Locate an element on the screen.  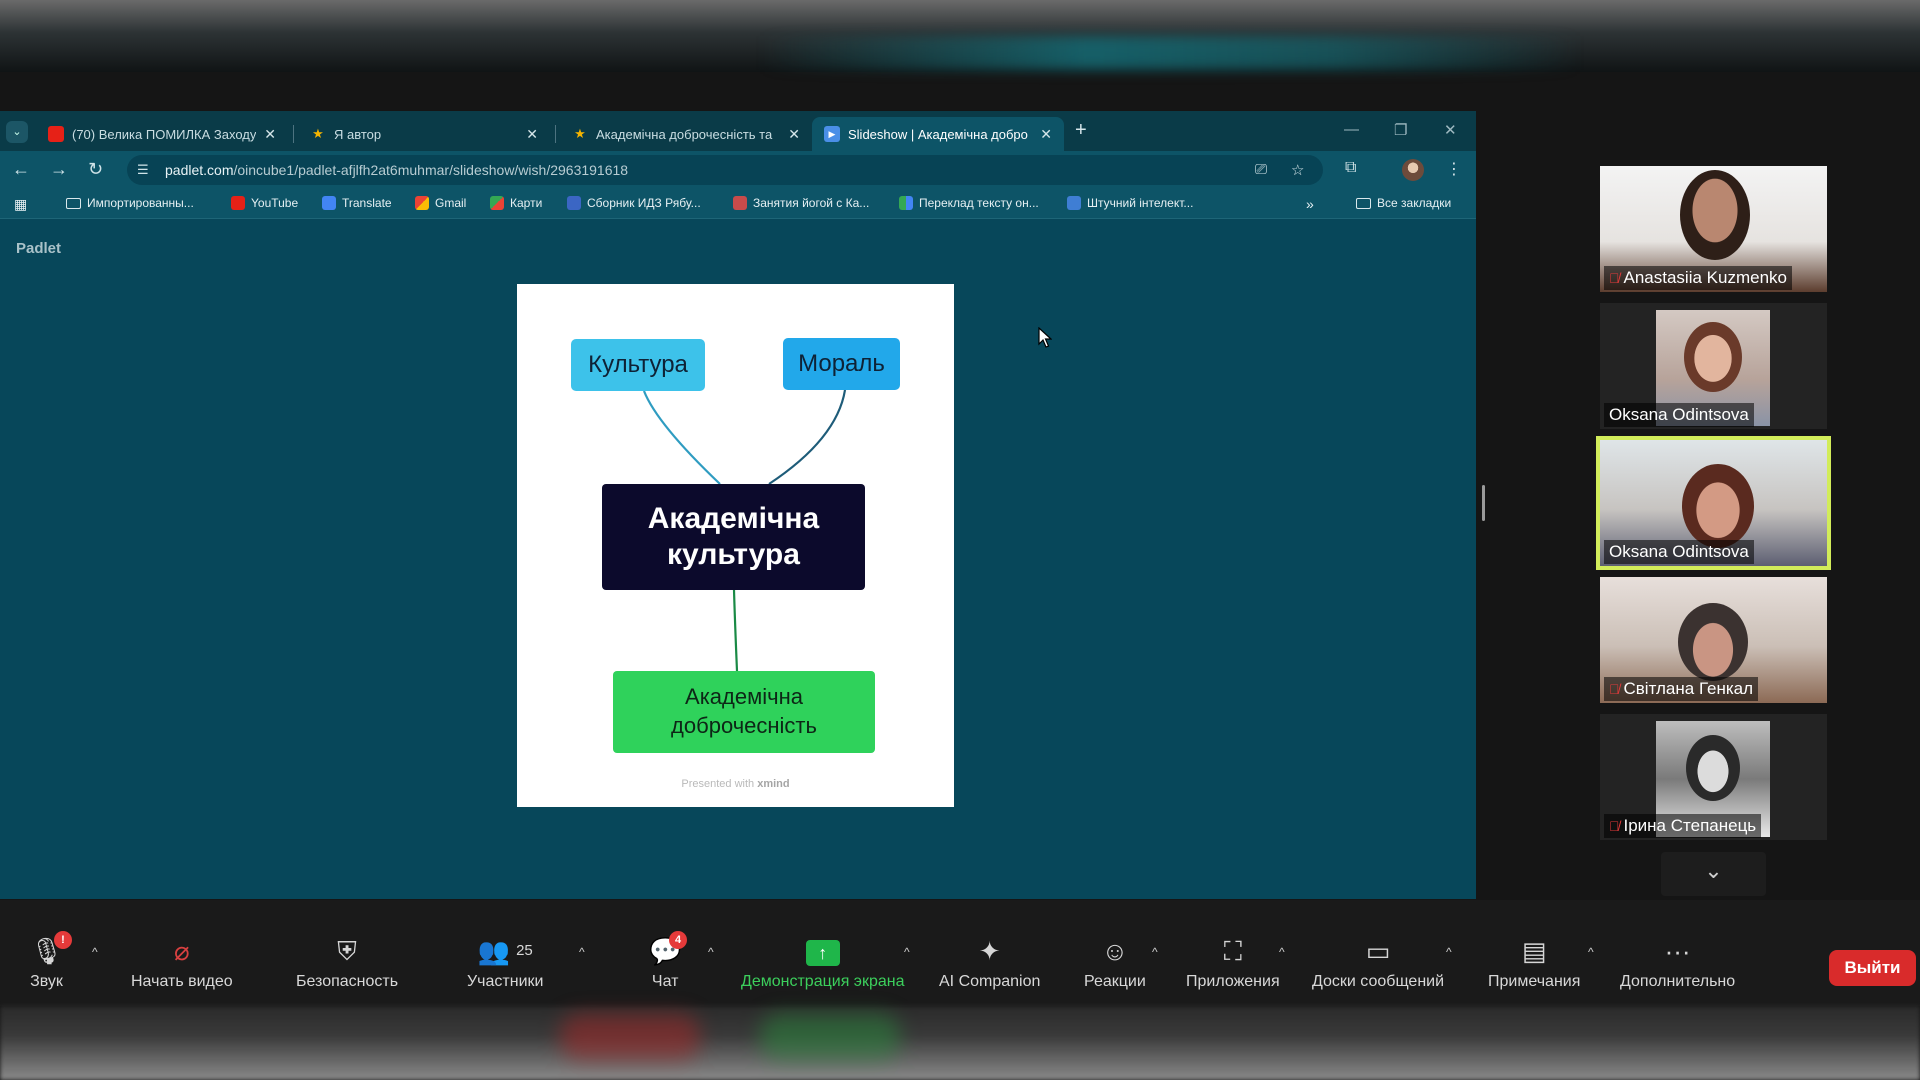
tab-youtube: (70) Велика ПОМИЛКА Заходу ✕ is located at coordinates (162, 134).